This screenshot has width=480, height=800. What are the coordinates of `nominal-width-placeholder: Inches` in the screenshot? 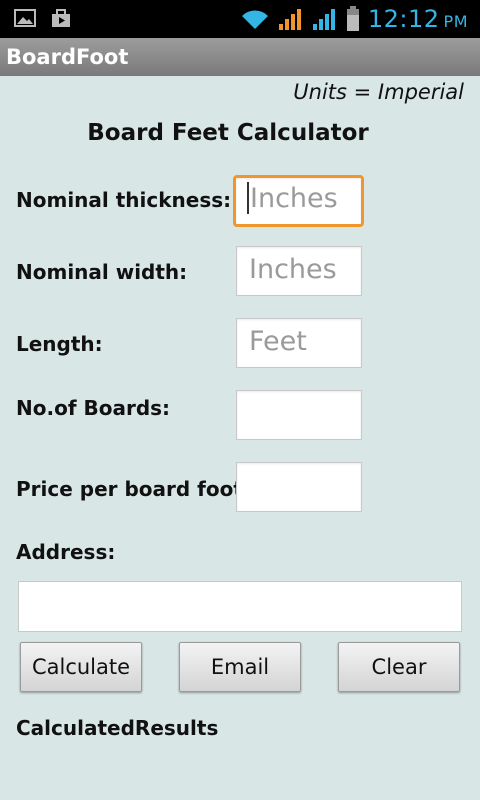 It's located at (293, 269).